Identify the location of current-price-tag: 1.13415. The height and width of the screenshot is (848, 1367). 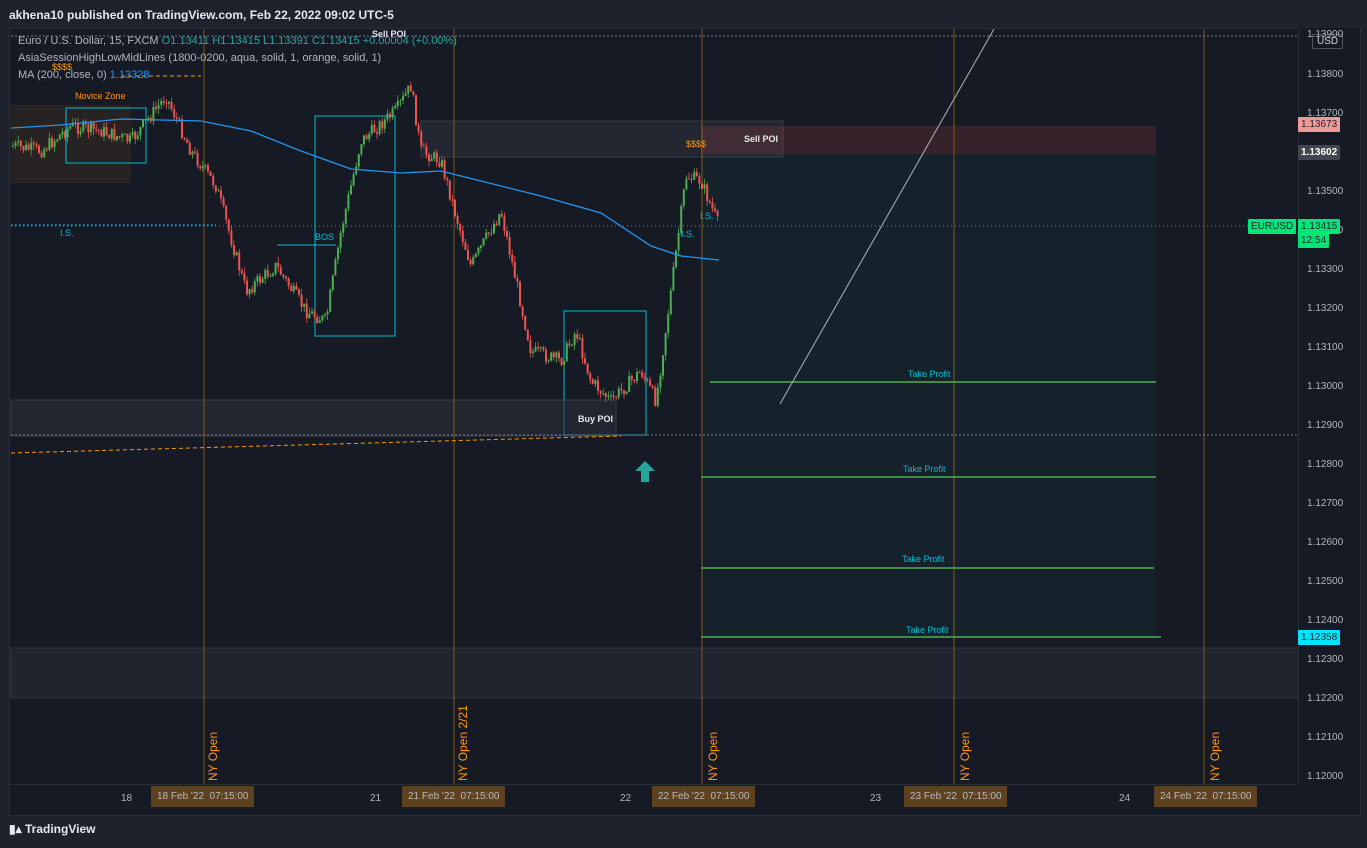
(1319, 226).